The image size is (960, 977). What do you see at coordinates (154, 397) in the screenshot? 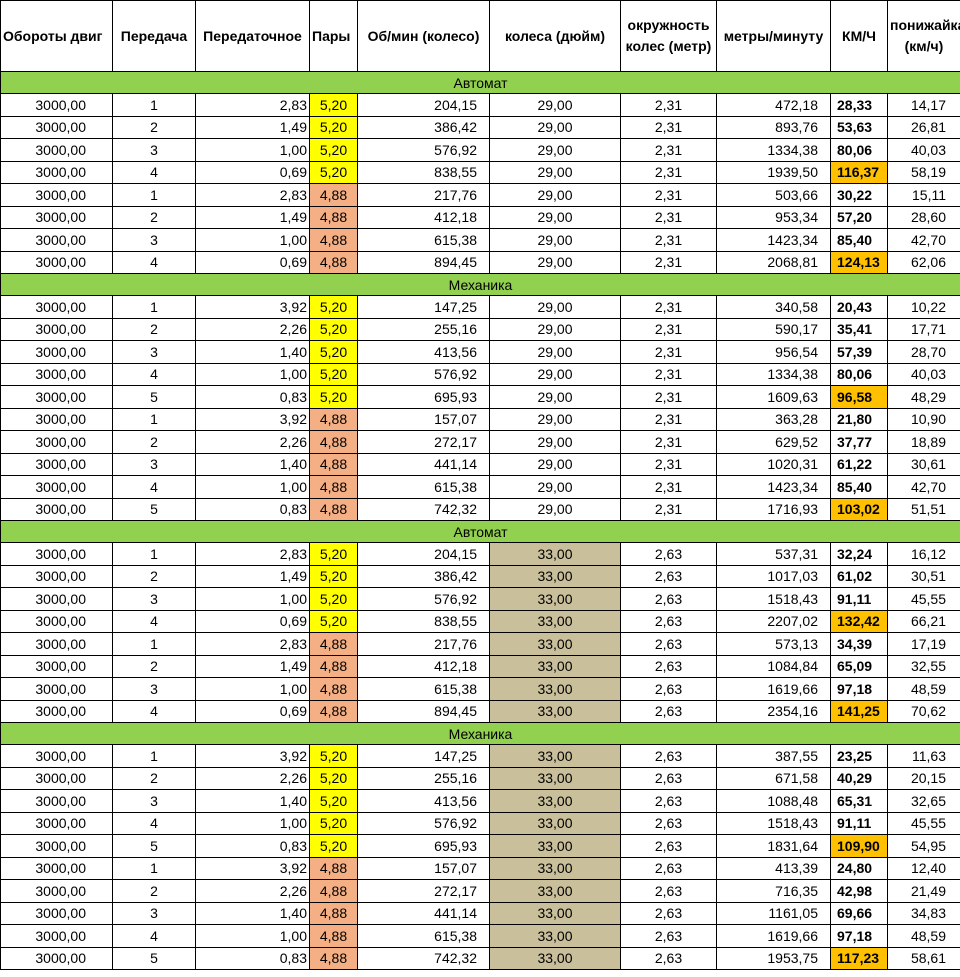
I see `cell-gear: 5` at bounding box center [154, 397].